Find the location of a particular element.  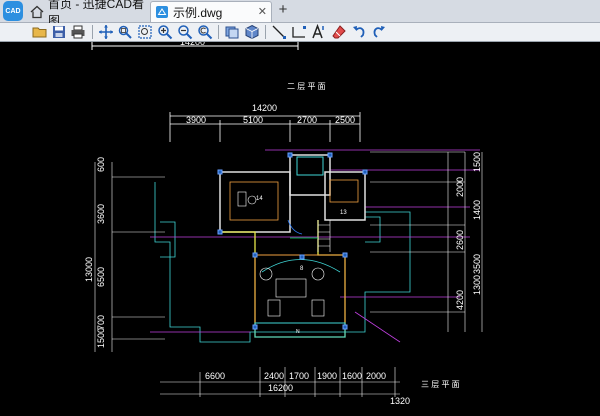

undo-icon is located at coordinates (359, 32).